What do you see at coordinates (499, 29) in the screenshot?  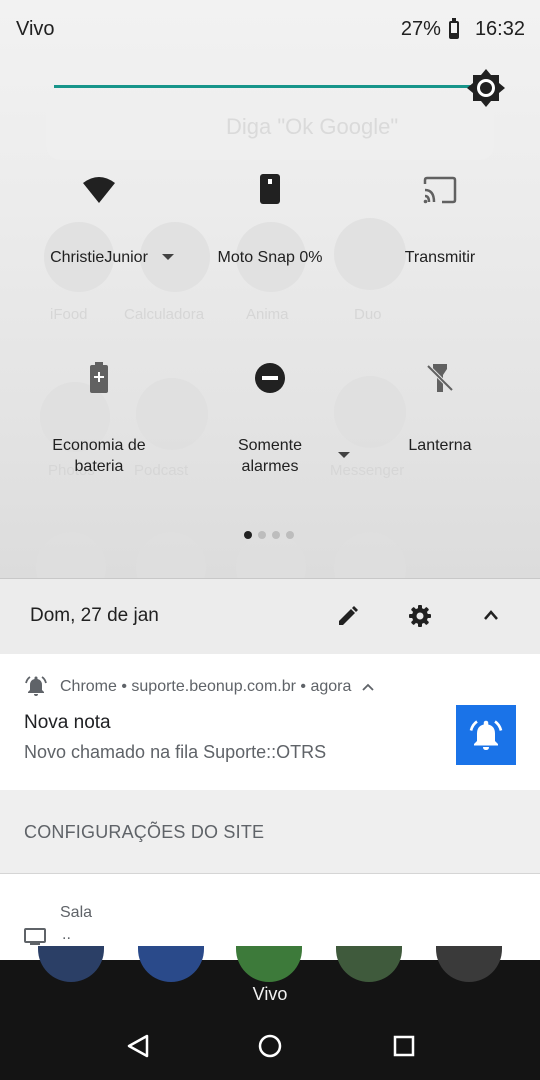 I see `clock: 16:32` at bounding box center [499, 29].